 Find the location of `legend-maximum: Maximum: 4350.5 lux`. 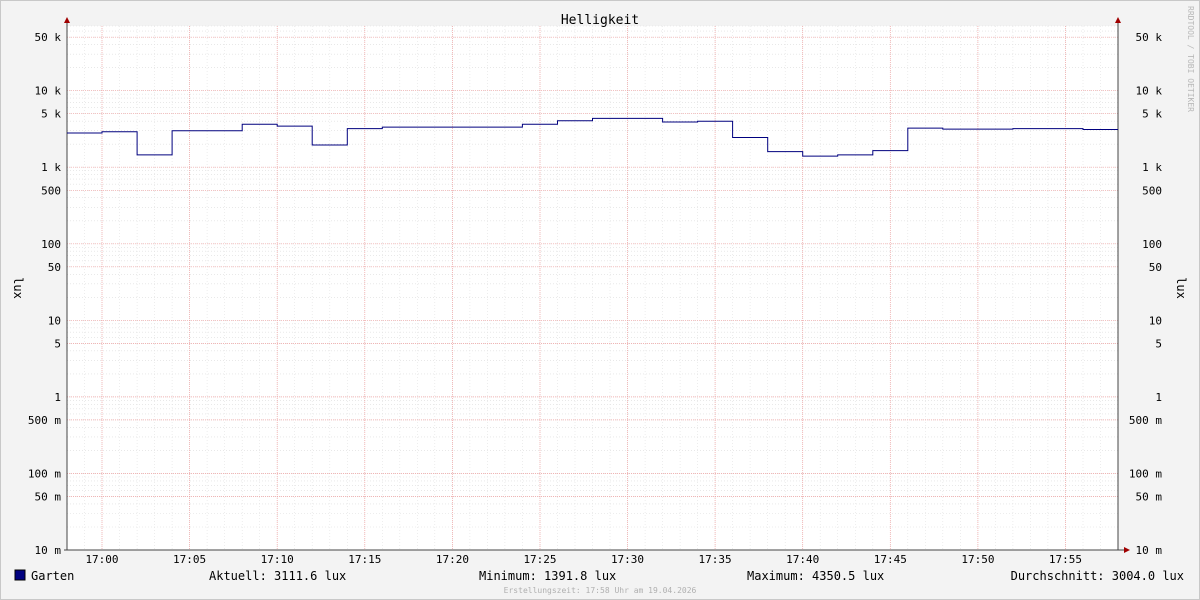

legend-maximum: Maximum: 4350.5 lux is located at coordinates (815, 576).